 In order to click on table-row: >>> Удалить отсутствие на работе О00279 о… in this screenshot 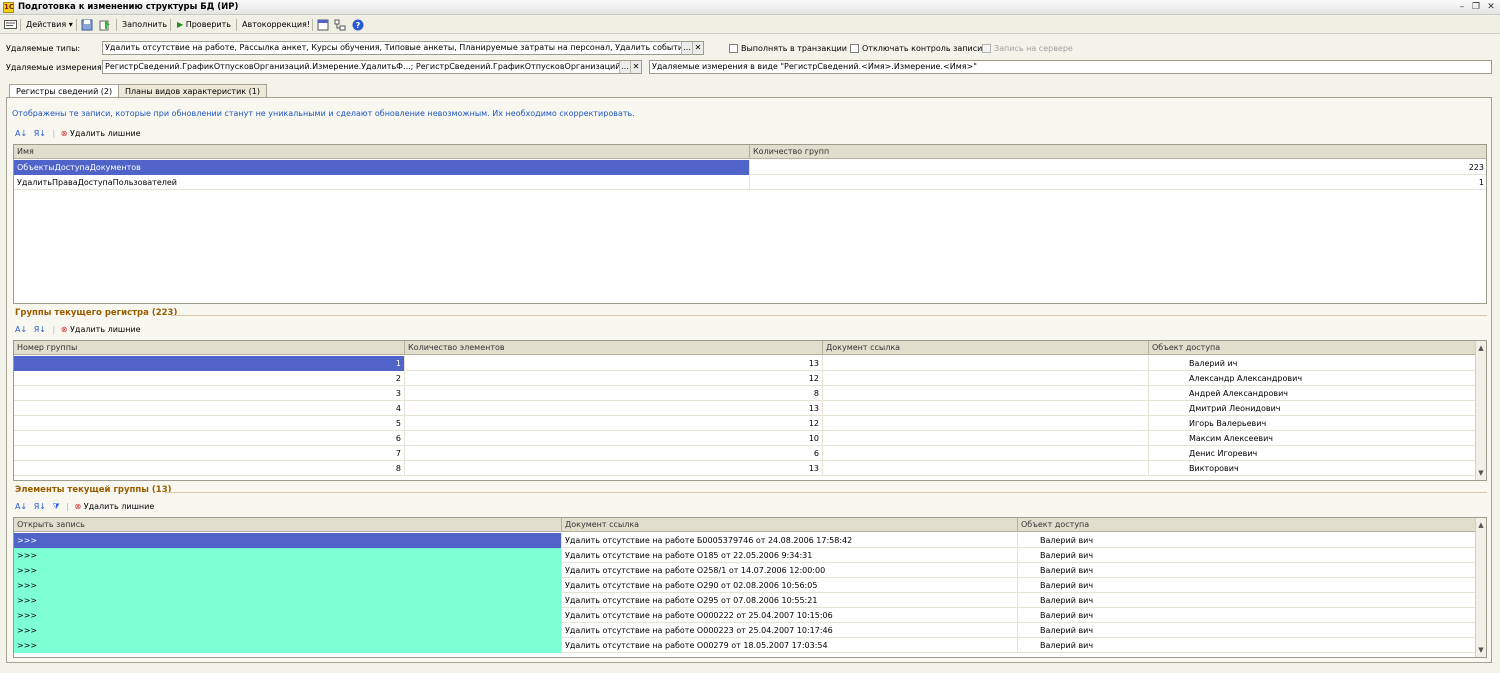, I will do `click(745, 645)`.